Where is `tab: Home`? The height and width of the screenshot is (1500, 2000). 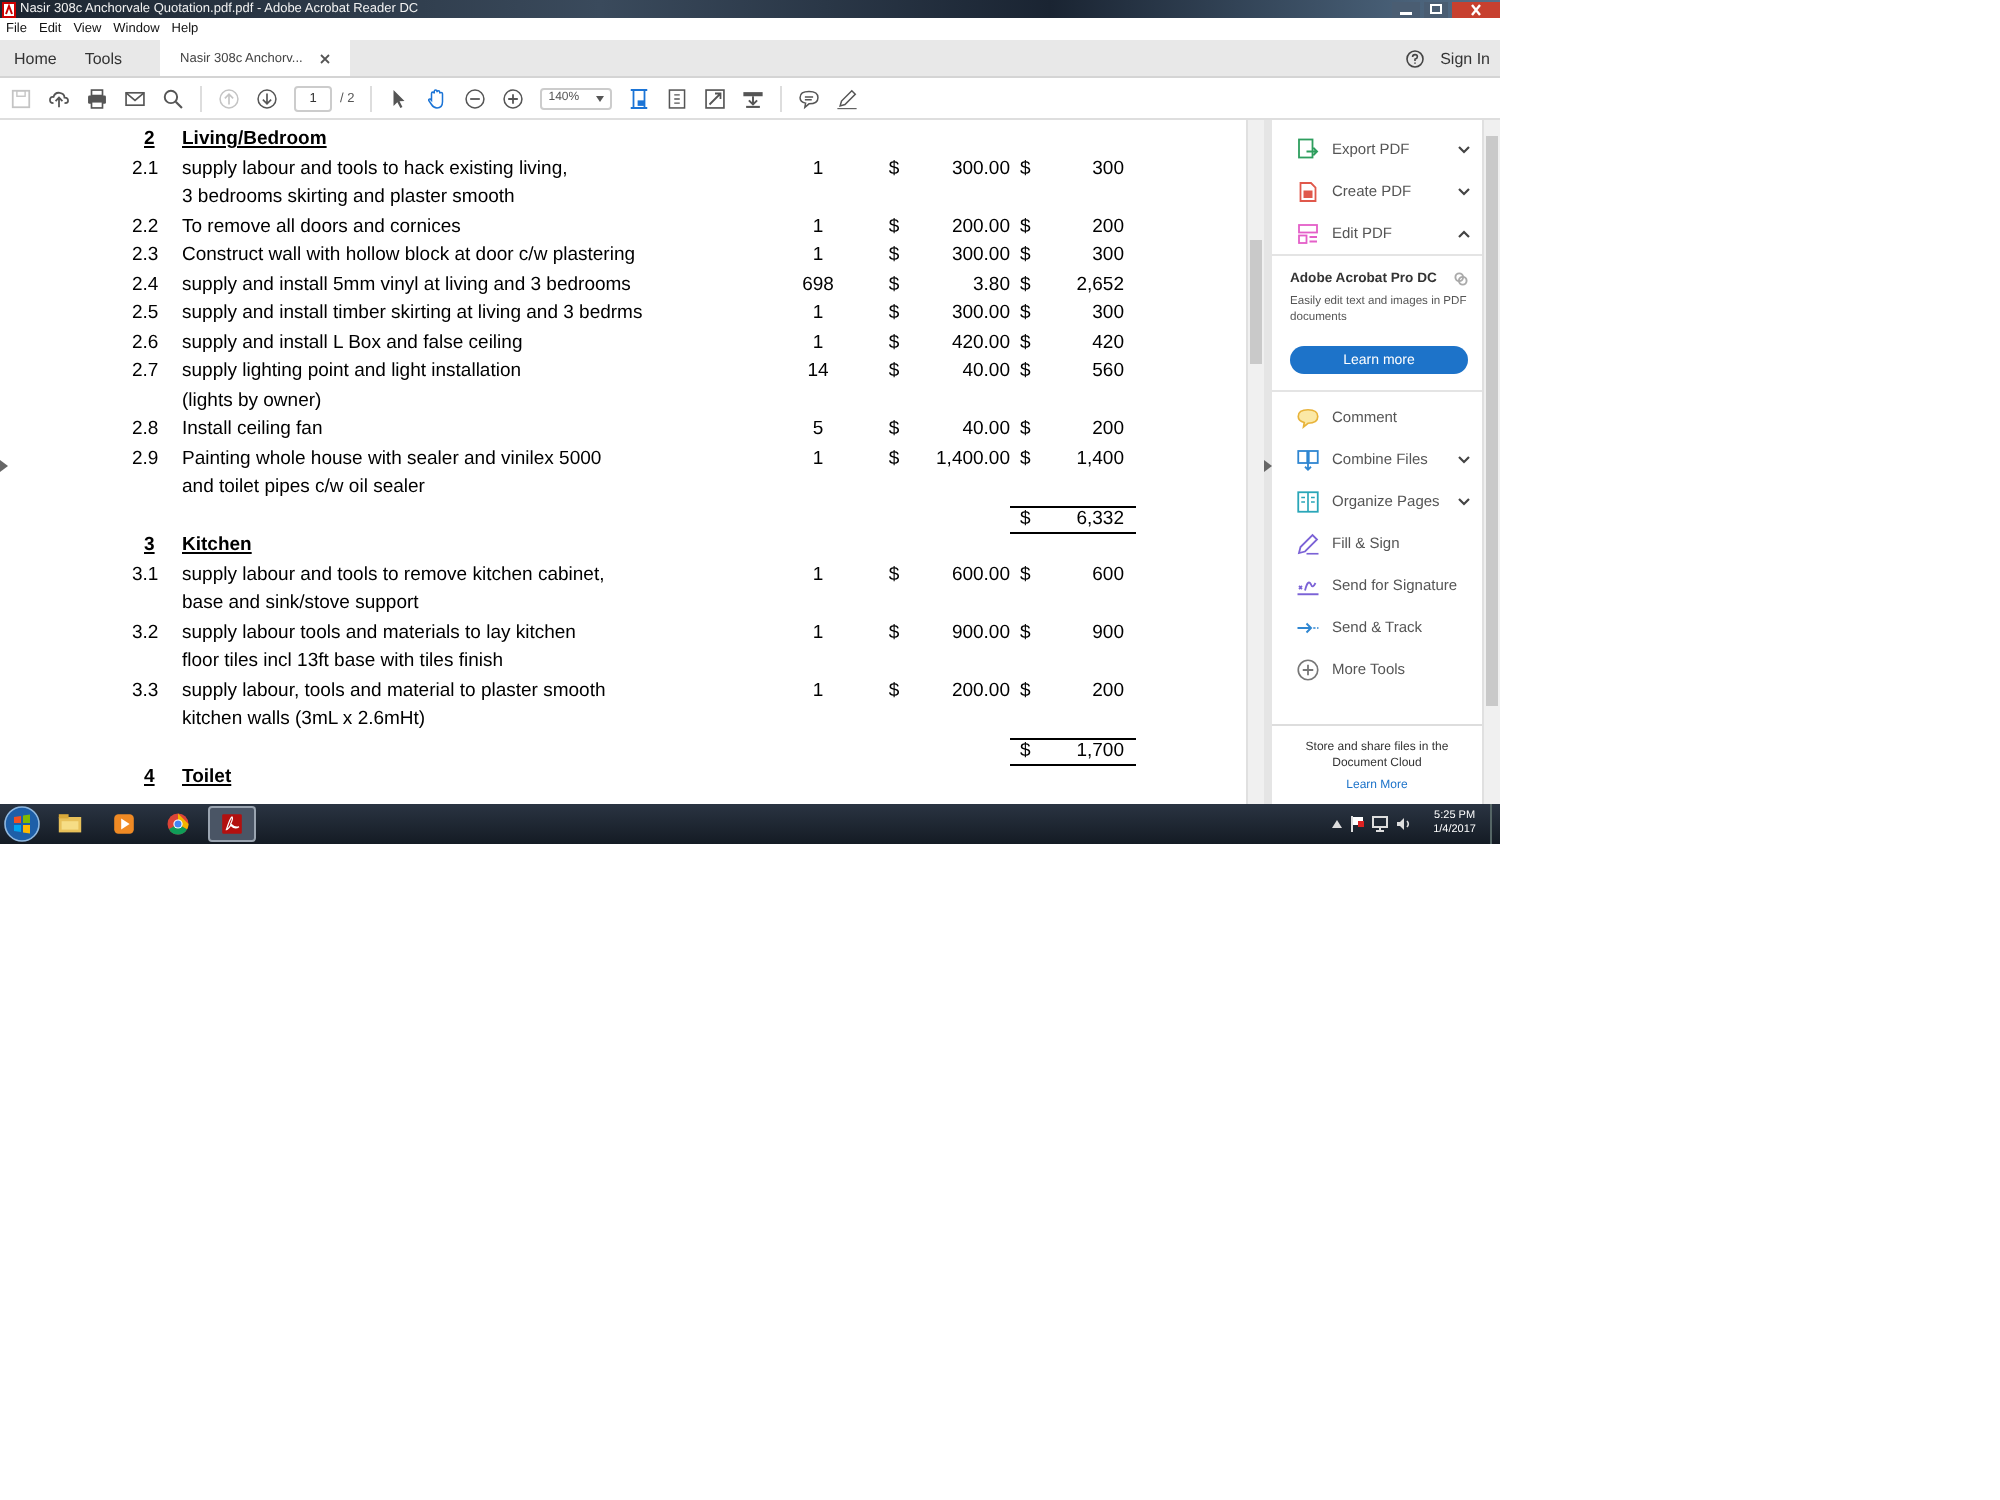 tab: Home is located at coordinates (35, 58).